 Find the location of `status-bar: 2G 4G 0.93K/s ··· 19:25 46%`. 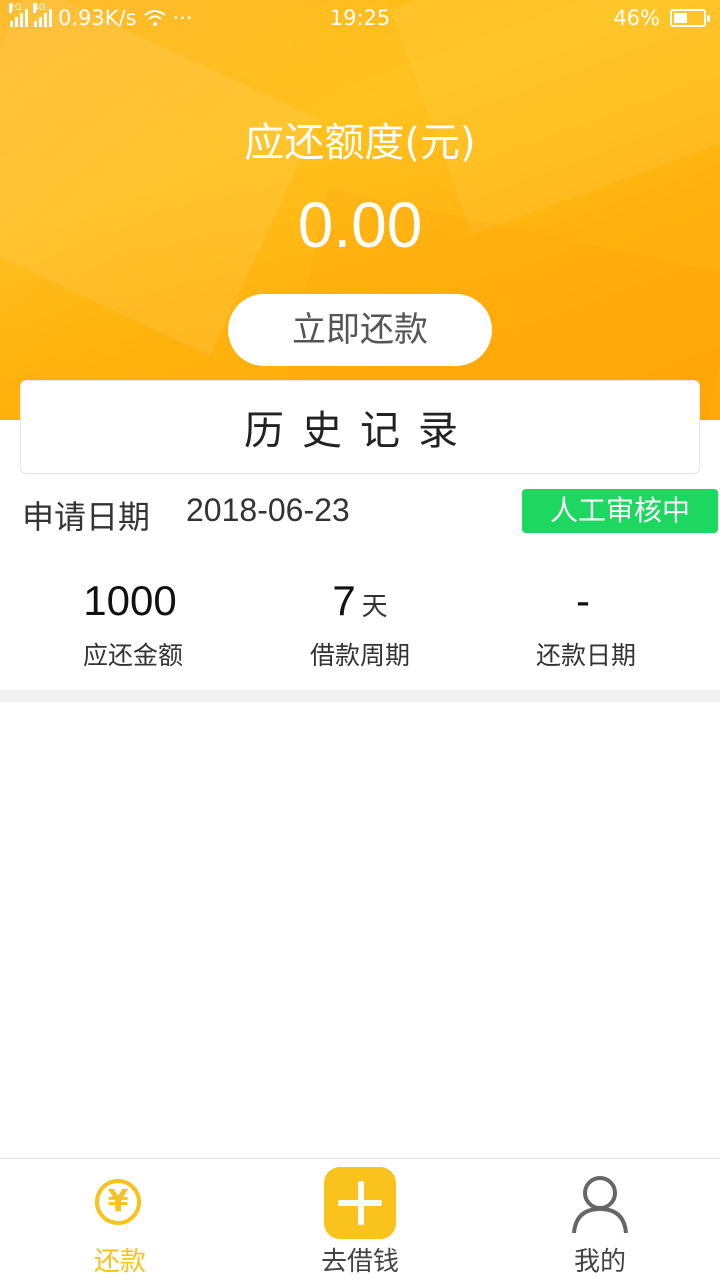

status-bar: 2G 4G 0.93K/s ··· 19:25 46% is located at coordinates (360, 19).